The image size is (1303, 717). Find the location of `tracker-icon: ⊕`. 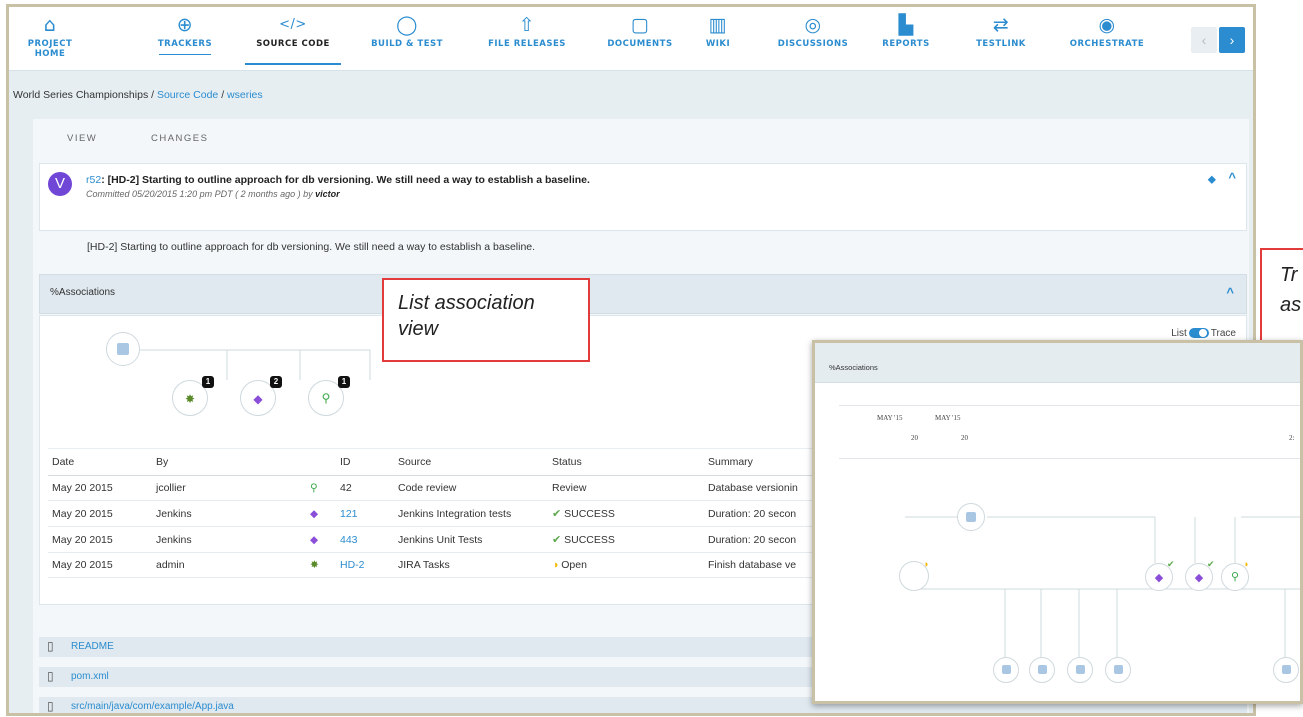

tracker-icon: ⊕ is located at coordinates (185, 25).